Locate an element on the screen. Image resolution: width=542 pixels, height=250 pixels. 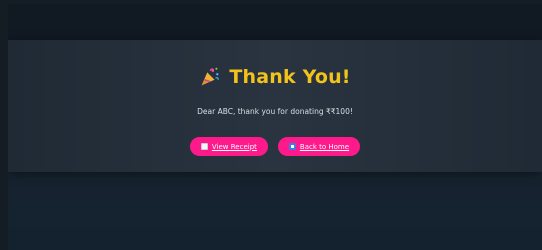
view-receipt-button: View Receipt is located at coordinates (228, 146).